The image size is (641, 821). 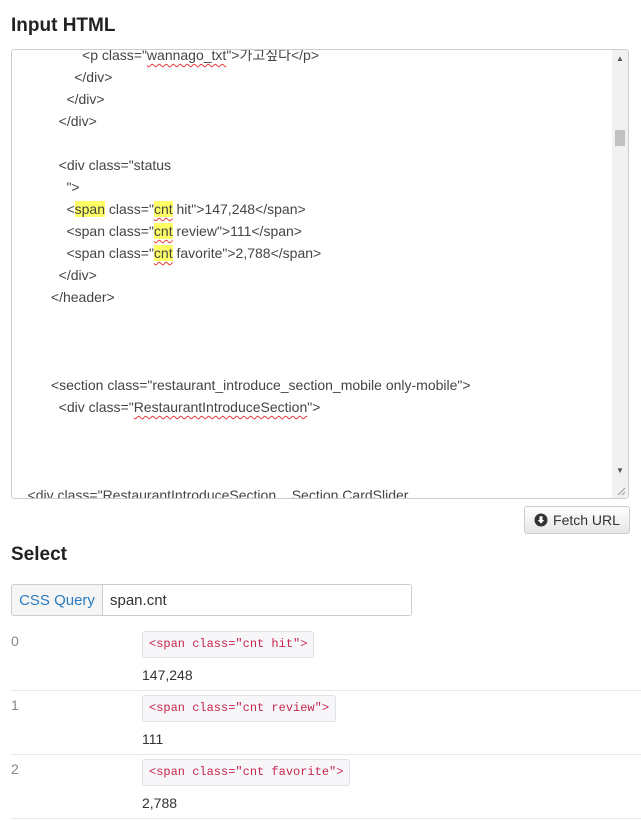 I want to click on result-index: 2, so click(x=15, y=769).